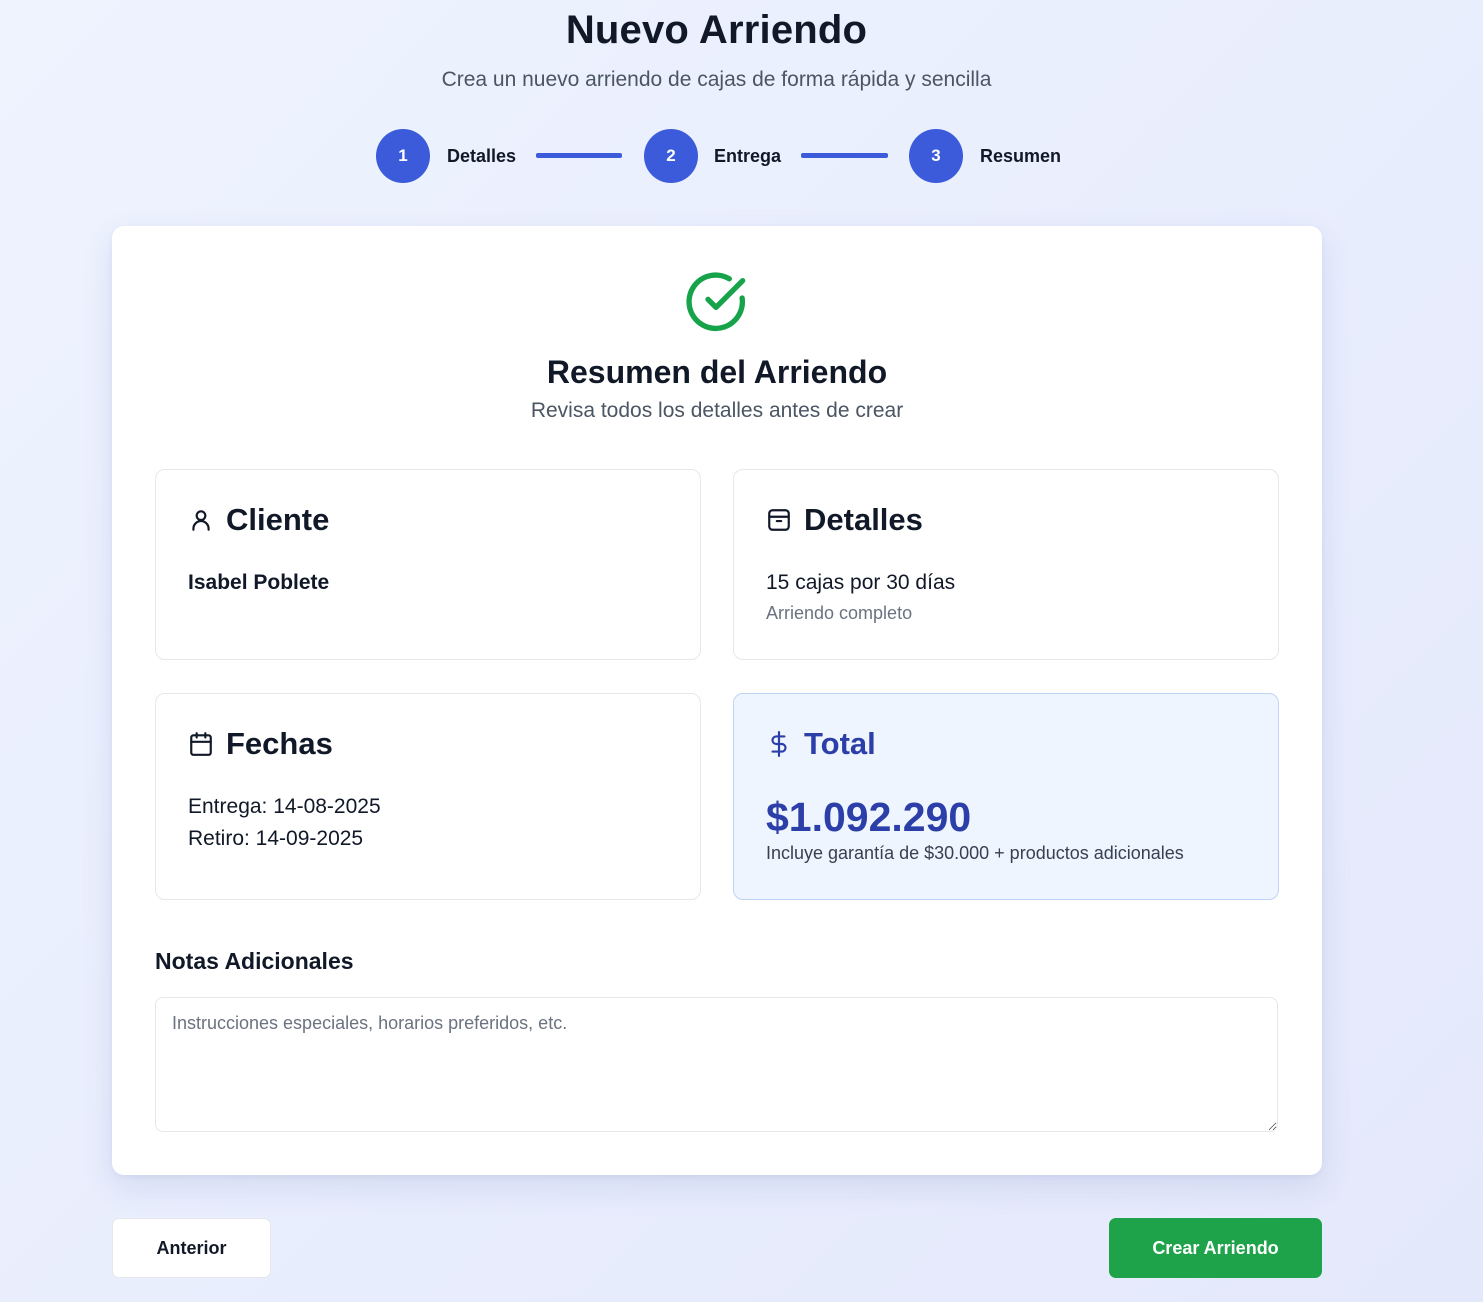 The height and width of the screenshot is (1302, 1483). Describe the element at coordinates (201, 520) in the screenshot. I see `user-icon` at that location.